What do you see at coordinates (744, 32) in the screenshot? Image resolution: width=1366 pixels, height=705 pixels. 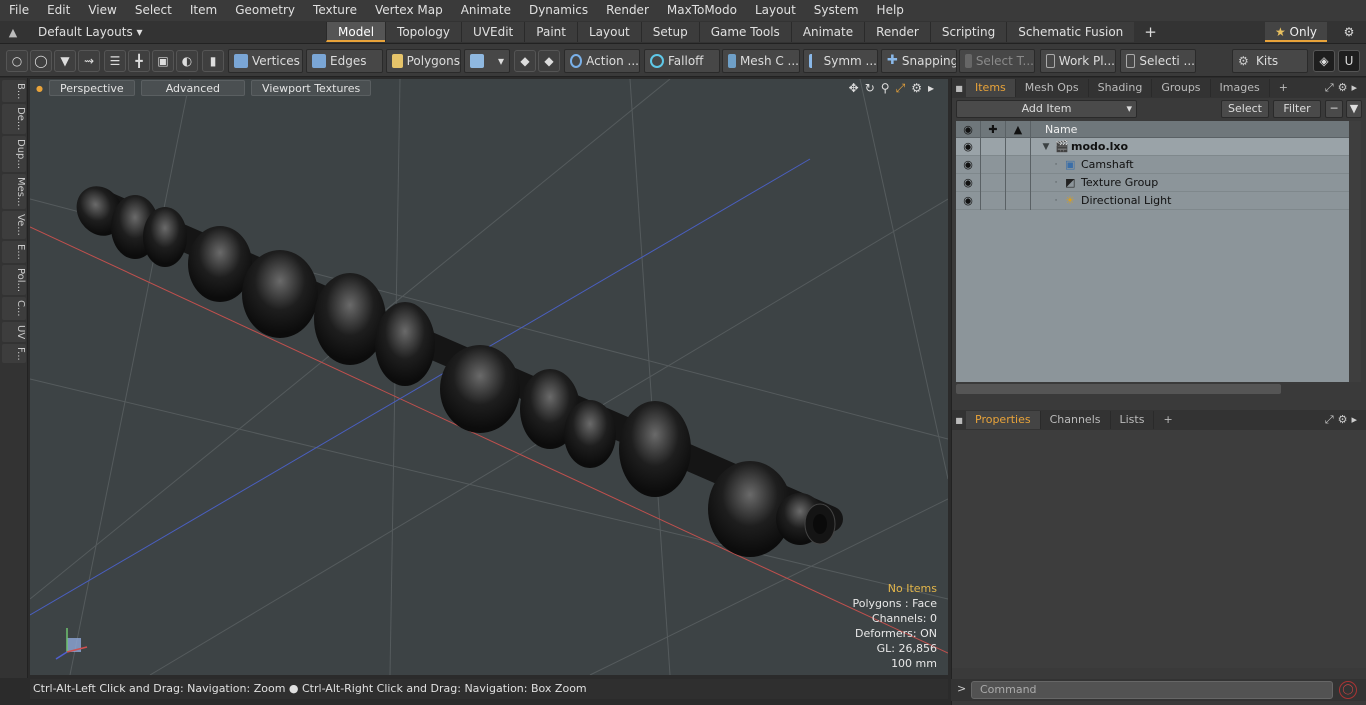 I see `tab-game-tools: Game Tools` at bounding box center [744, 32].